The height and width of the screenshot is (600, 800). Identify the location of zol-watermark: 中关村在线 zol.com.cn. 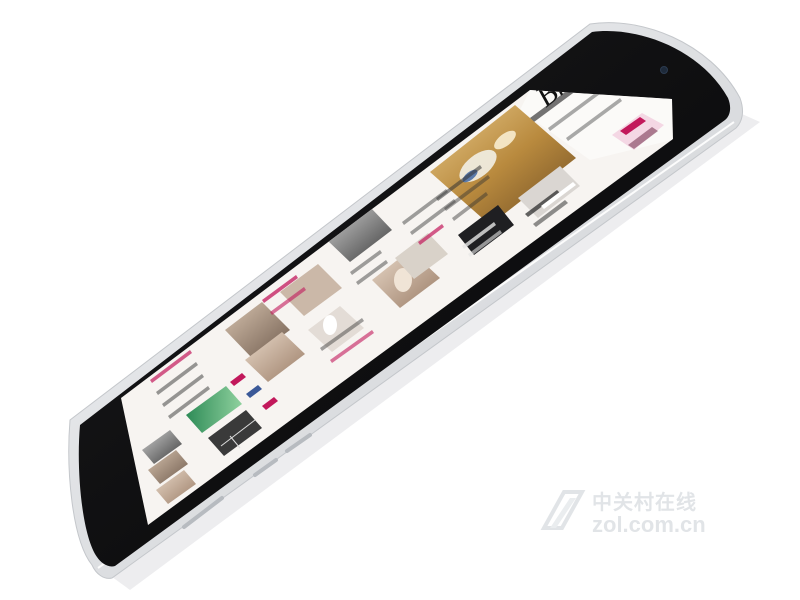
(645, 514).